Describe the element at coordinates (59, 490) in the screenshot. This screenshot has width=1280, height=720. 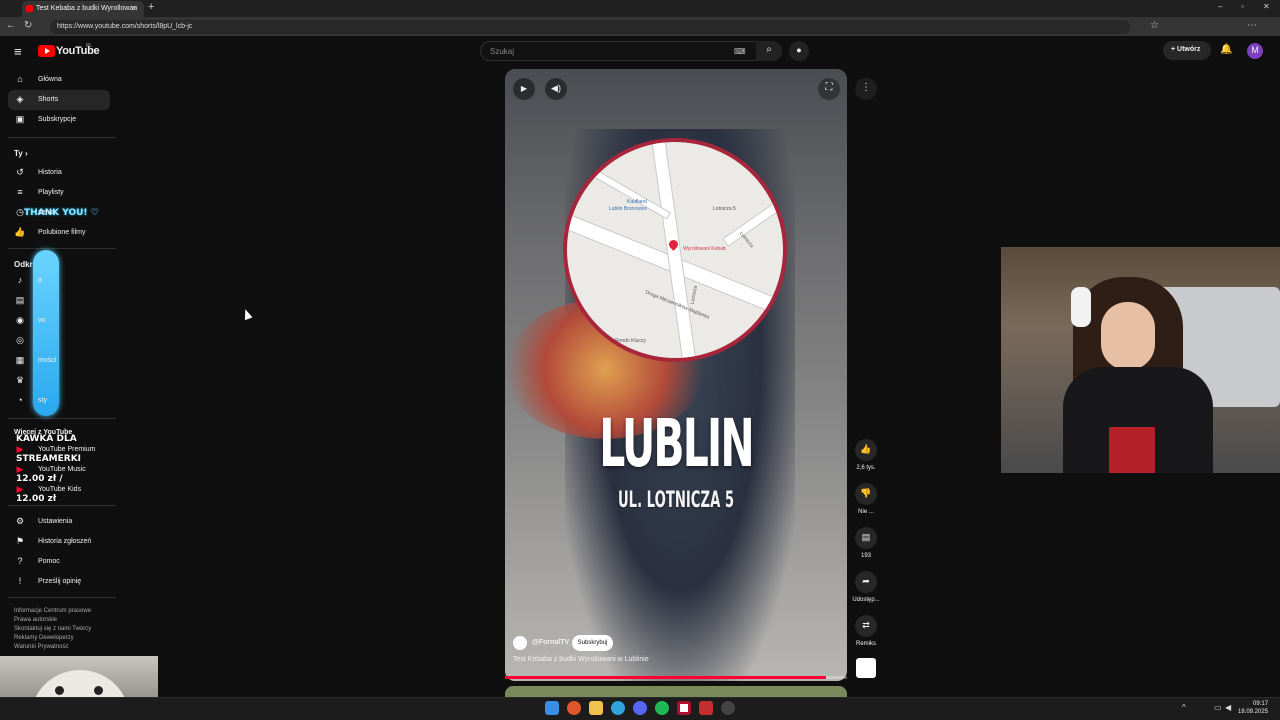
I see `sidebar-item: ▶ YouTube Kids` at that location.